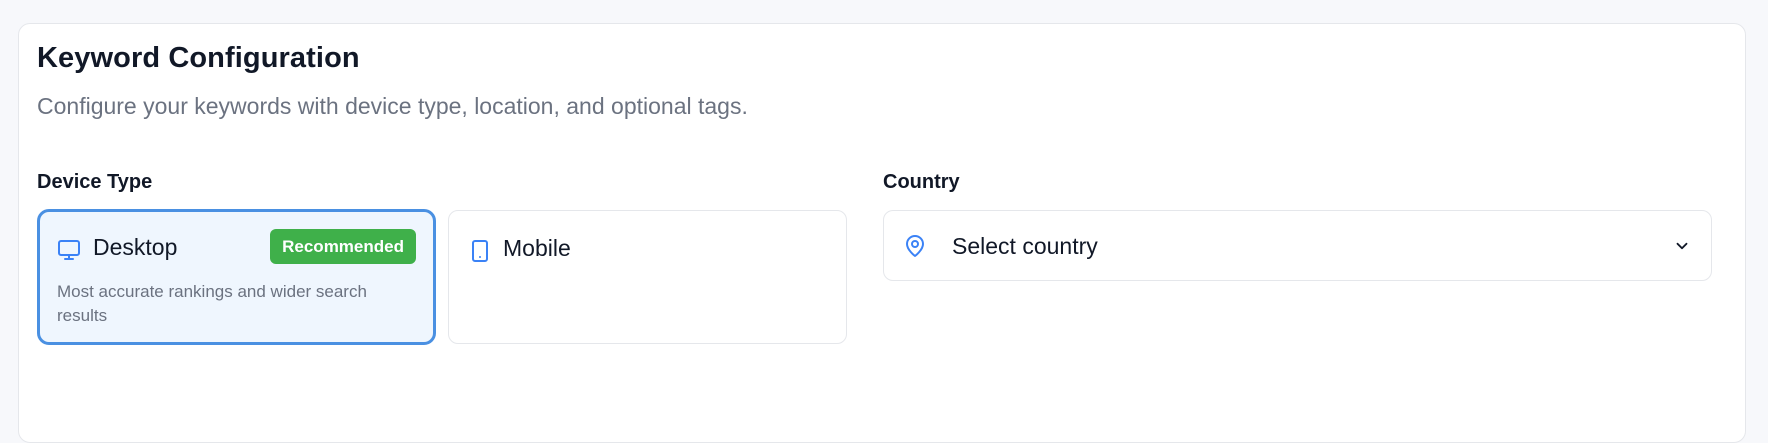 Image resolution: width=1768 pixels, height=443 pixels. I want to click on recommended-badge: Recommended, so click(343, 246).